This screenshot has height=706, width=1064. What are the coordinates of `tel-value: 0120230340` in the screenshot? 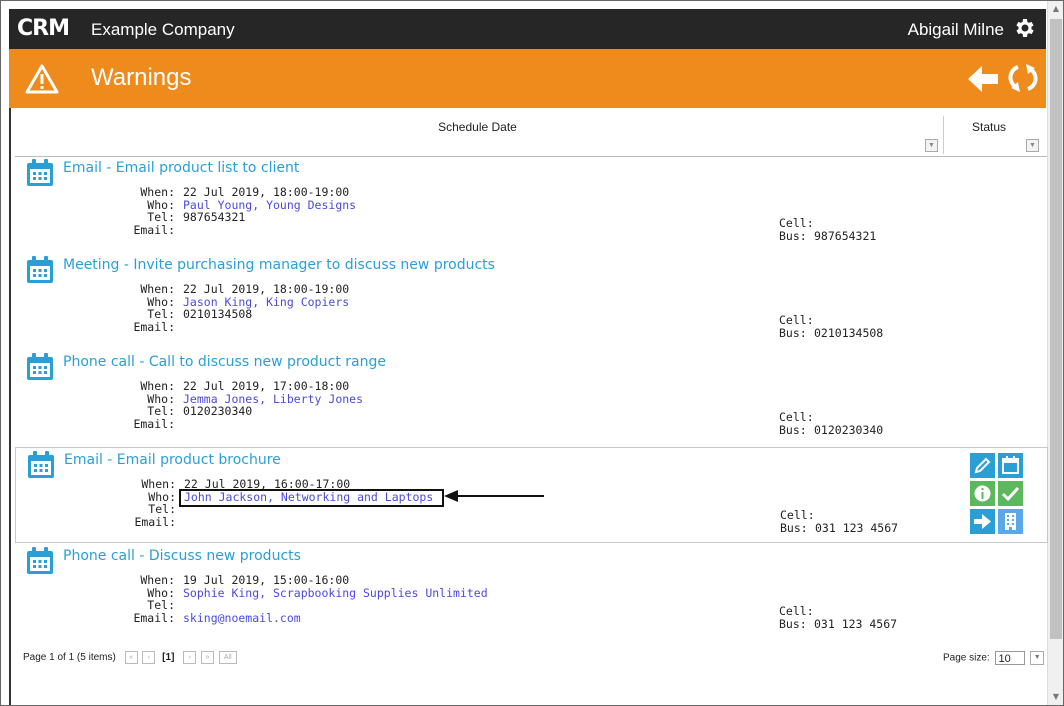 It's located at (218, 411).